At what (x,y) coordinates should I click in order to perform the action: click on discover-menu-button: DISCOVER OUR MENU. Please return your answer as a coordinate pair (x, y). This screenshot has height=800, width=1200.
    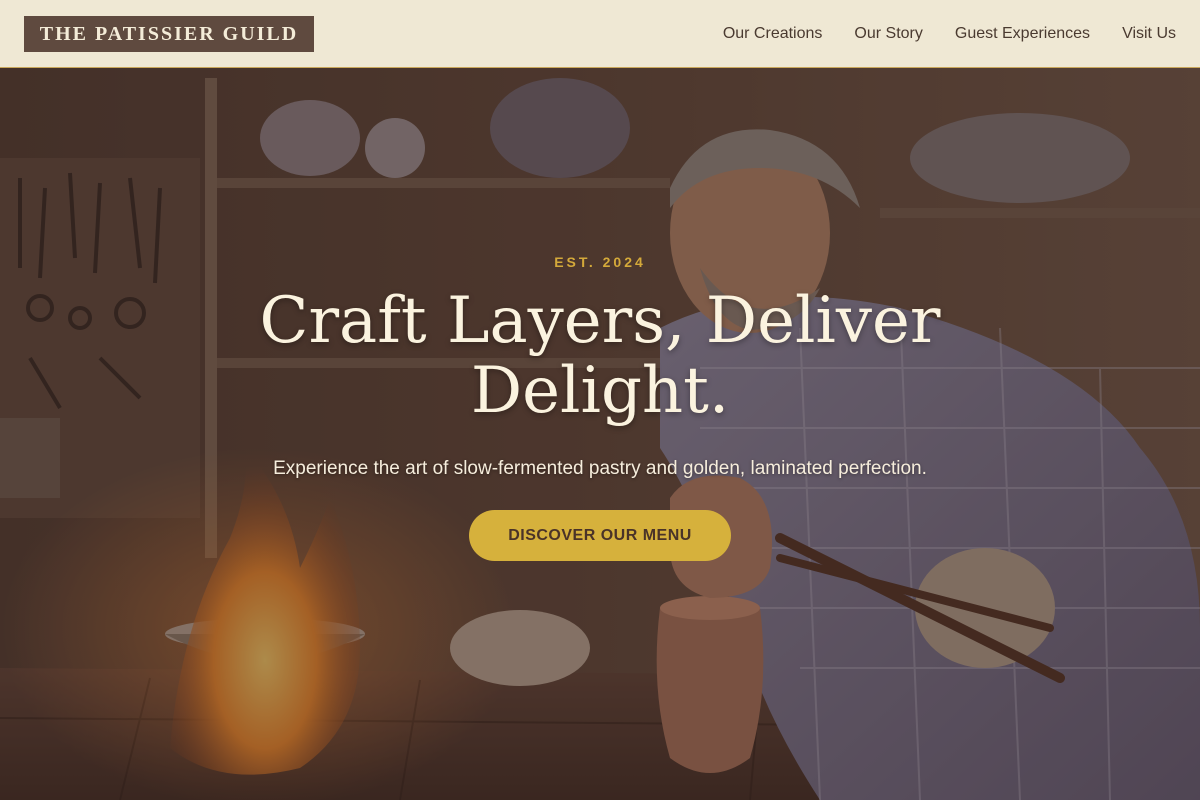
    Looking at the image, I should click on (600, 535).